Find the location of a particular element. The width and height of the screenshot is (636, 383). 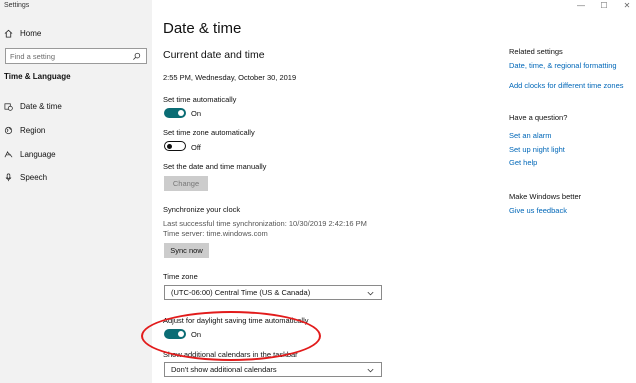

question-heading: Have a question? is located at coordinates (538, 117).